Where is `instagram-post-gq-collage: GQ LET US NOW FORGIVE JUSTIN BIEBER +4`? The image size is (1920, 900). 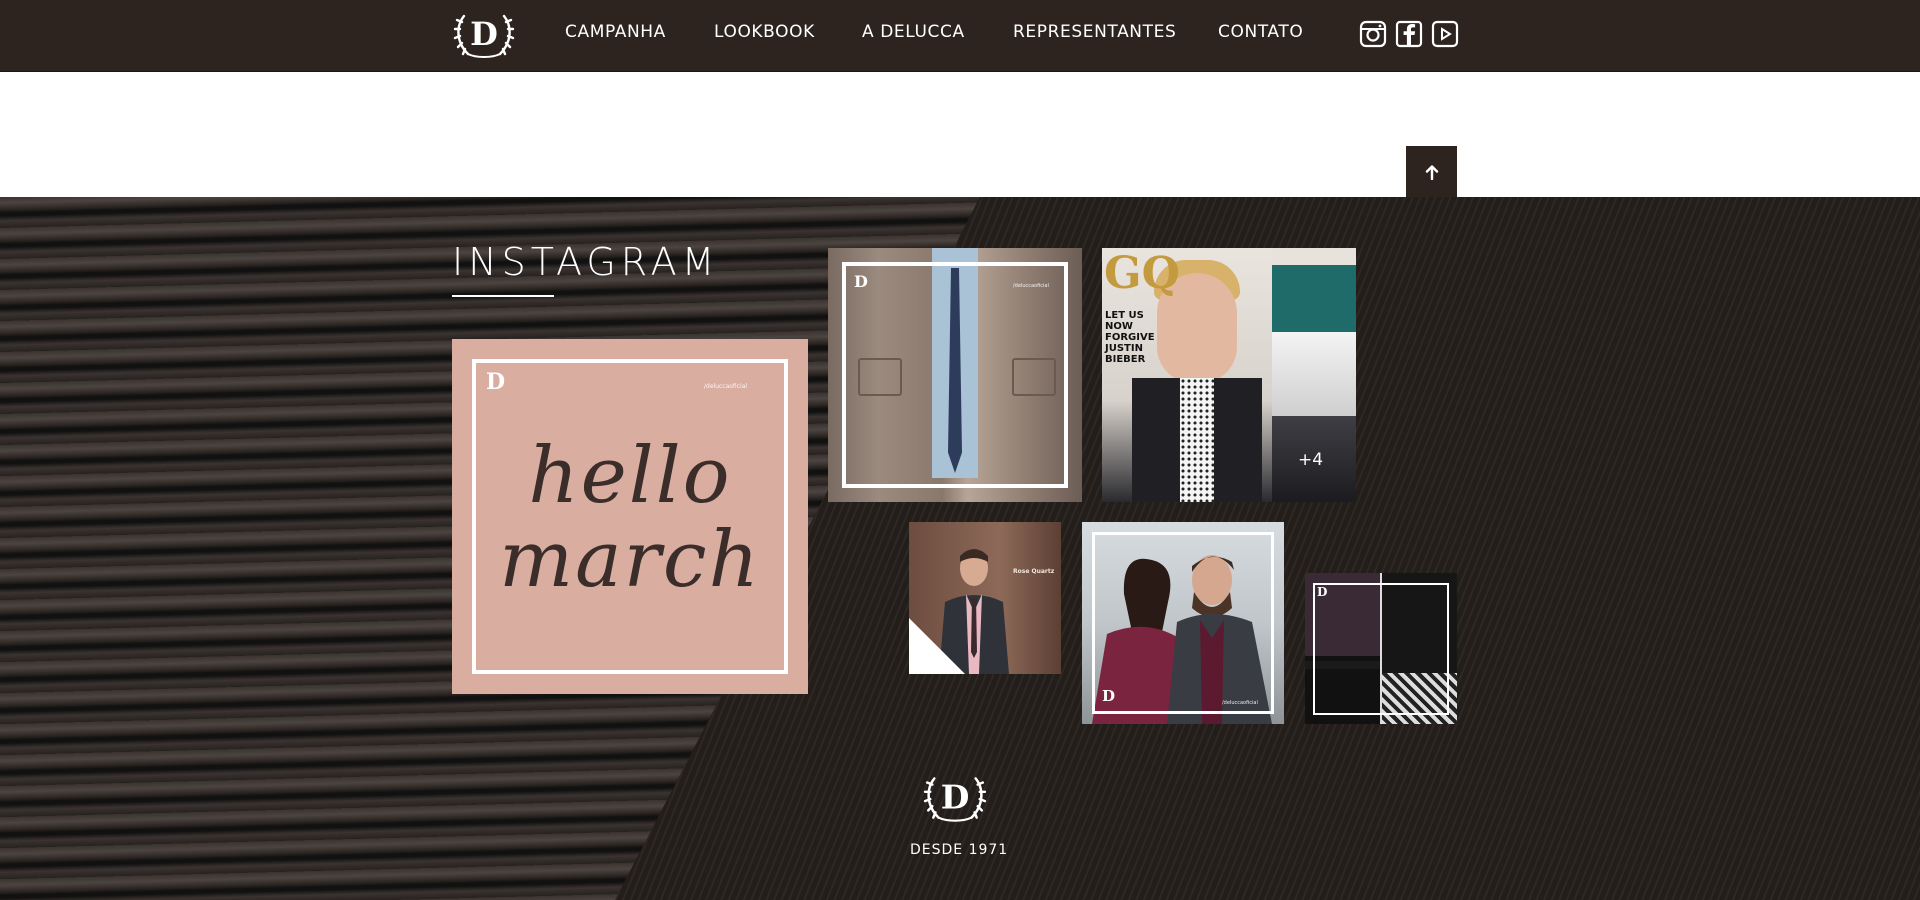
instagram-post-gq-collage: GQ LET US NOW FORGIVE JUSTIN BIEBER +4 is located at coordinates (1229, 375).